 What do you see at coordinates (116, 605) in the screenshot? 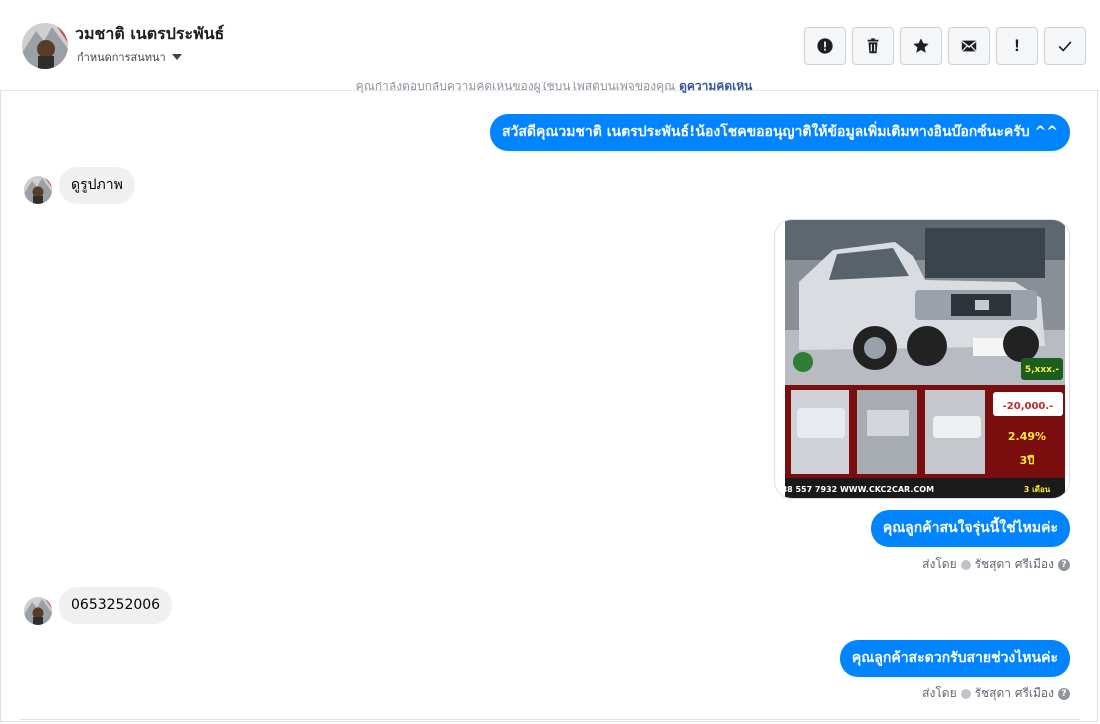
I see `message-bubble-incoming: 0653252006` at bounding box center [116, 605].